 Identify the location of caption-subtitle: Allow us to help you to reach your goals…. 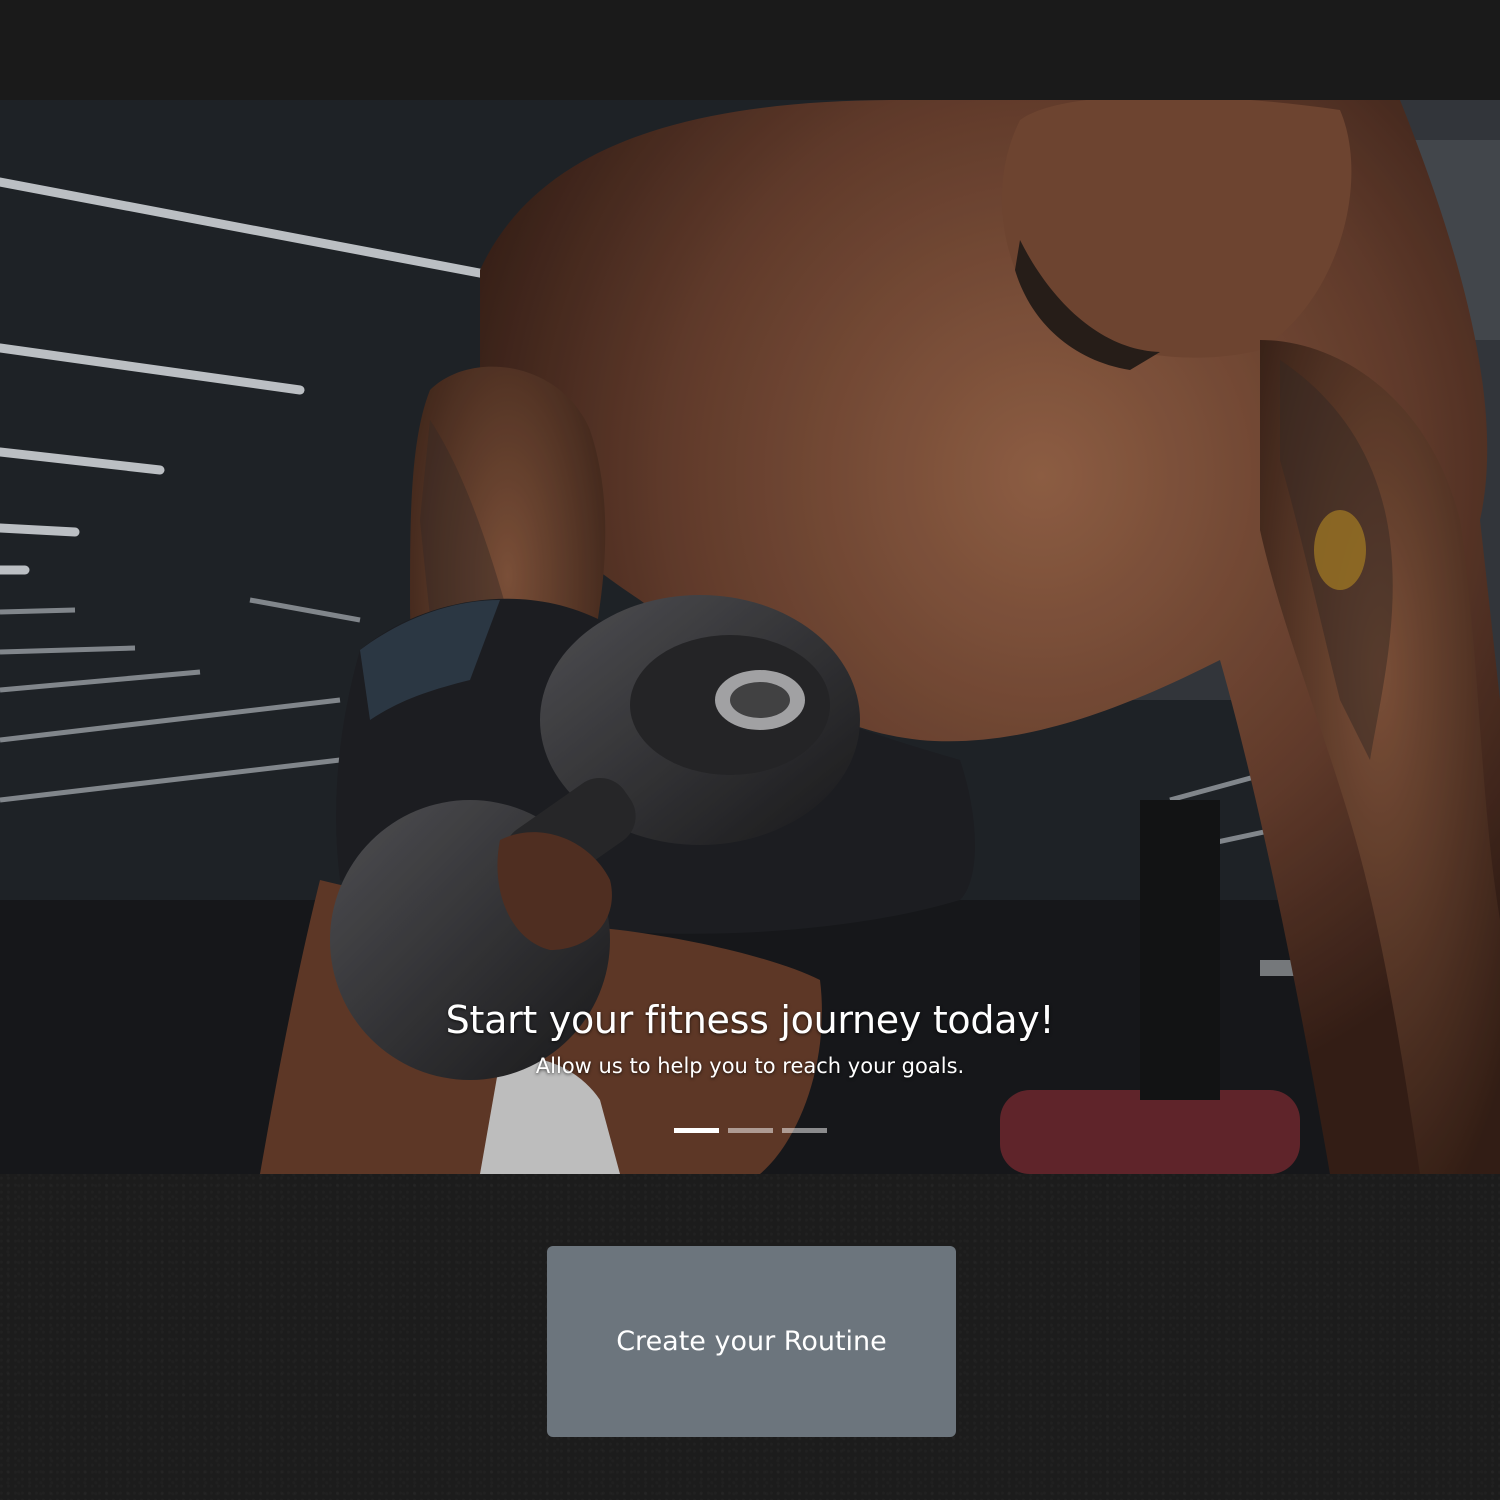
(750, 1066).